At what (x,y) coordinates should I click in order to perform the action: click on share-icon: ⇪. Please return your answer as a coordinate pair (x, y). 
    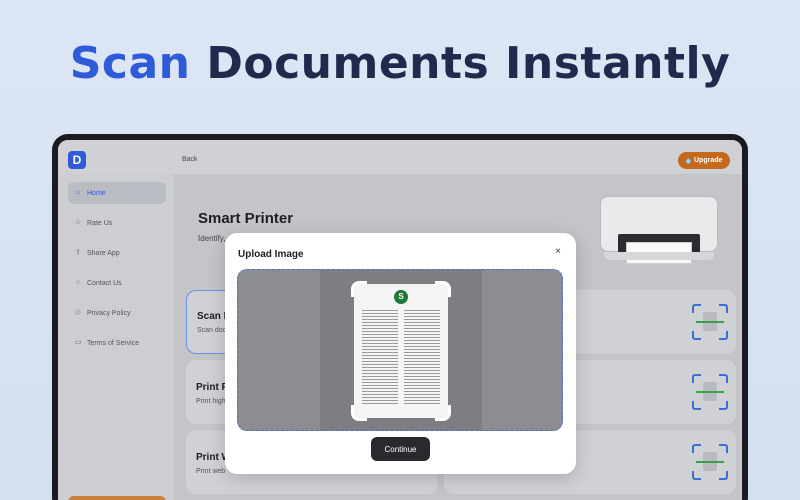
    Looking at the image, I should click on (78, 252).